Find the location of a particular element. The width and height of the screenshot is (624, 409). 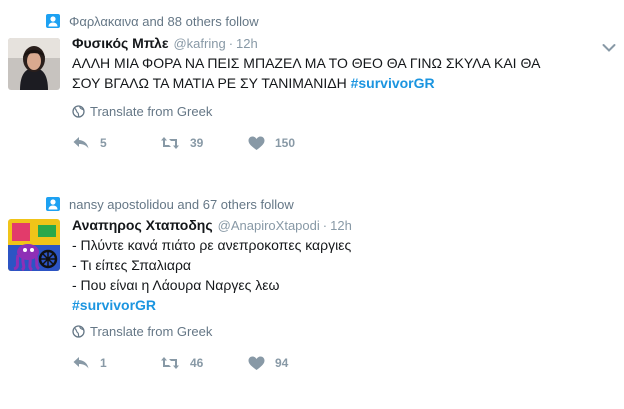

like-count: 150 is located at coordinates (285, 143).